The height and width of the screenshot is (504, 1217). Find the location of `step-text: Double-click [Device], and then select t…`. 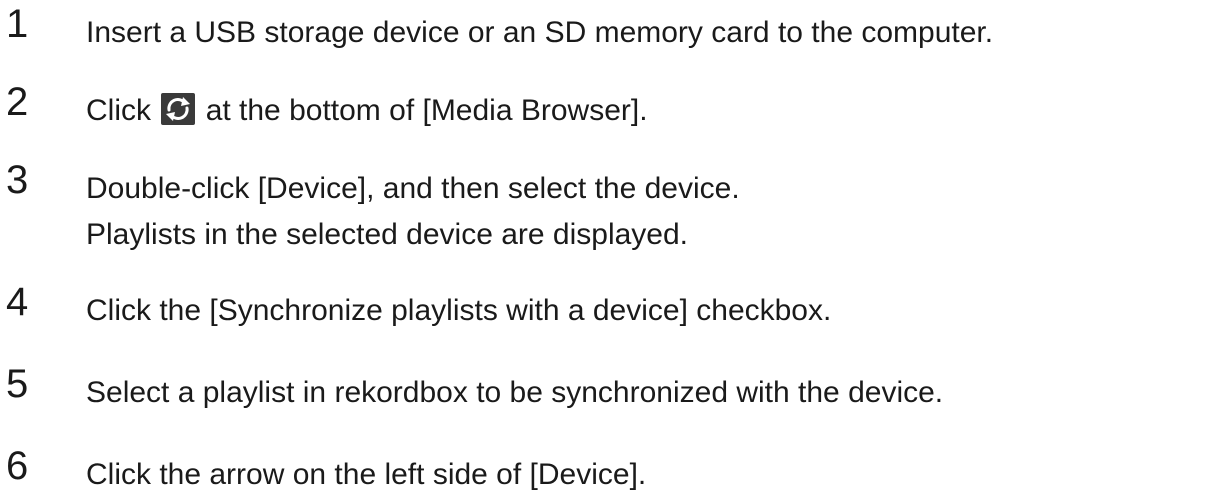

step-text: Double-click [Device], and then select t… is located at coordinates (413, 188).